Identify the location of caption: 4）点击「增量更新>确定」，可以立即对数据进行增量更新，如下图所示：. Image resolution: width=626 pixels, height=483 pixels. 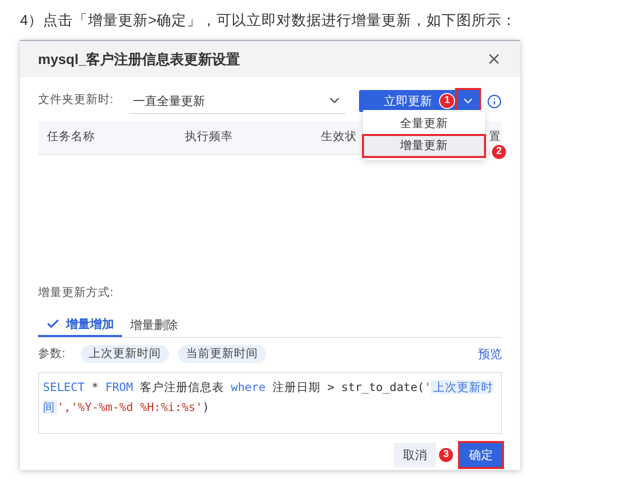
(268, 21).